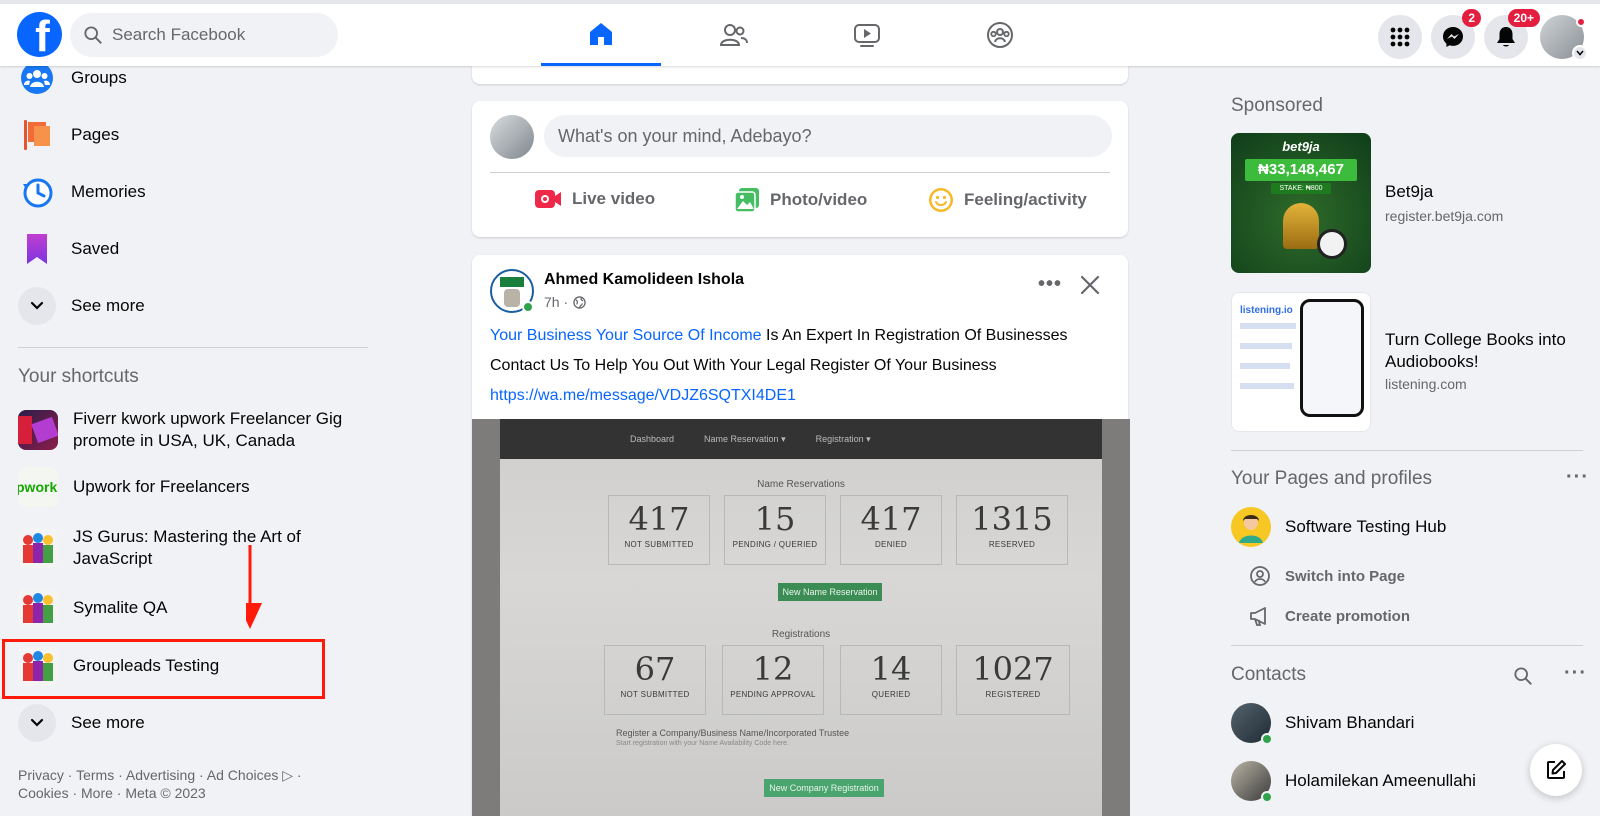  What do you see at coordinates (644, 280) in the screenshot?
I see `post-author-name: Ahmed Kamolideen Ishola` at bounding box center [644, 280].